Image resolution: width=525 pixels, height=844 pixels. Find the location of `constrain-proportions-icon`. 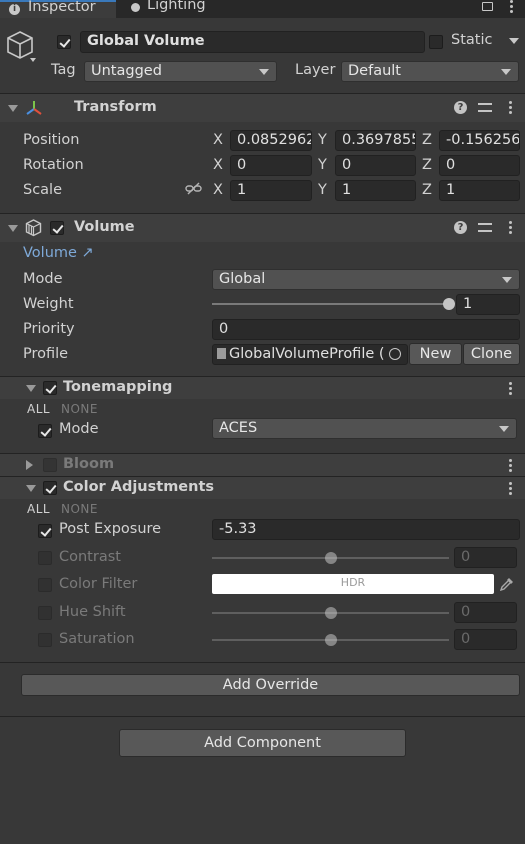

constrain-proportions-icon is located at coordinates (193, 189).